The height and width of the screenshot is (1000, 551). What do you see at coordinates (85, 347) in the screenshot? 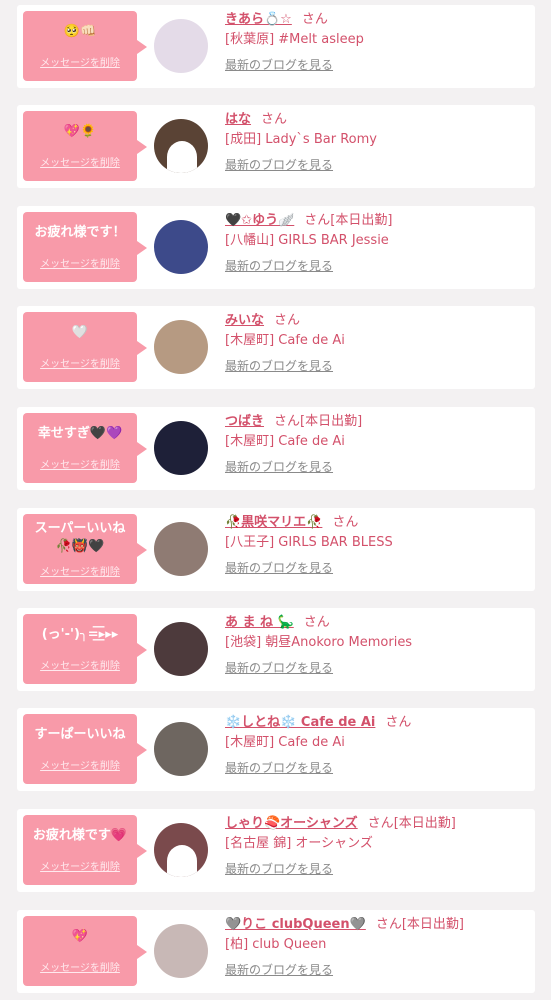
I see `message-bubble: 🤍 メッセージを削除` at bounding box center [85, 347].